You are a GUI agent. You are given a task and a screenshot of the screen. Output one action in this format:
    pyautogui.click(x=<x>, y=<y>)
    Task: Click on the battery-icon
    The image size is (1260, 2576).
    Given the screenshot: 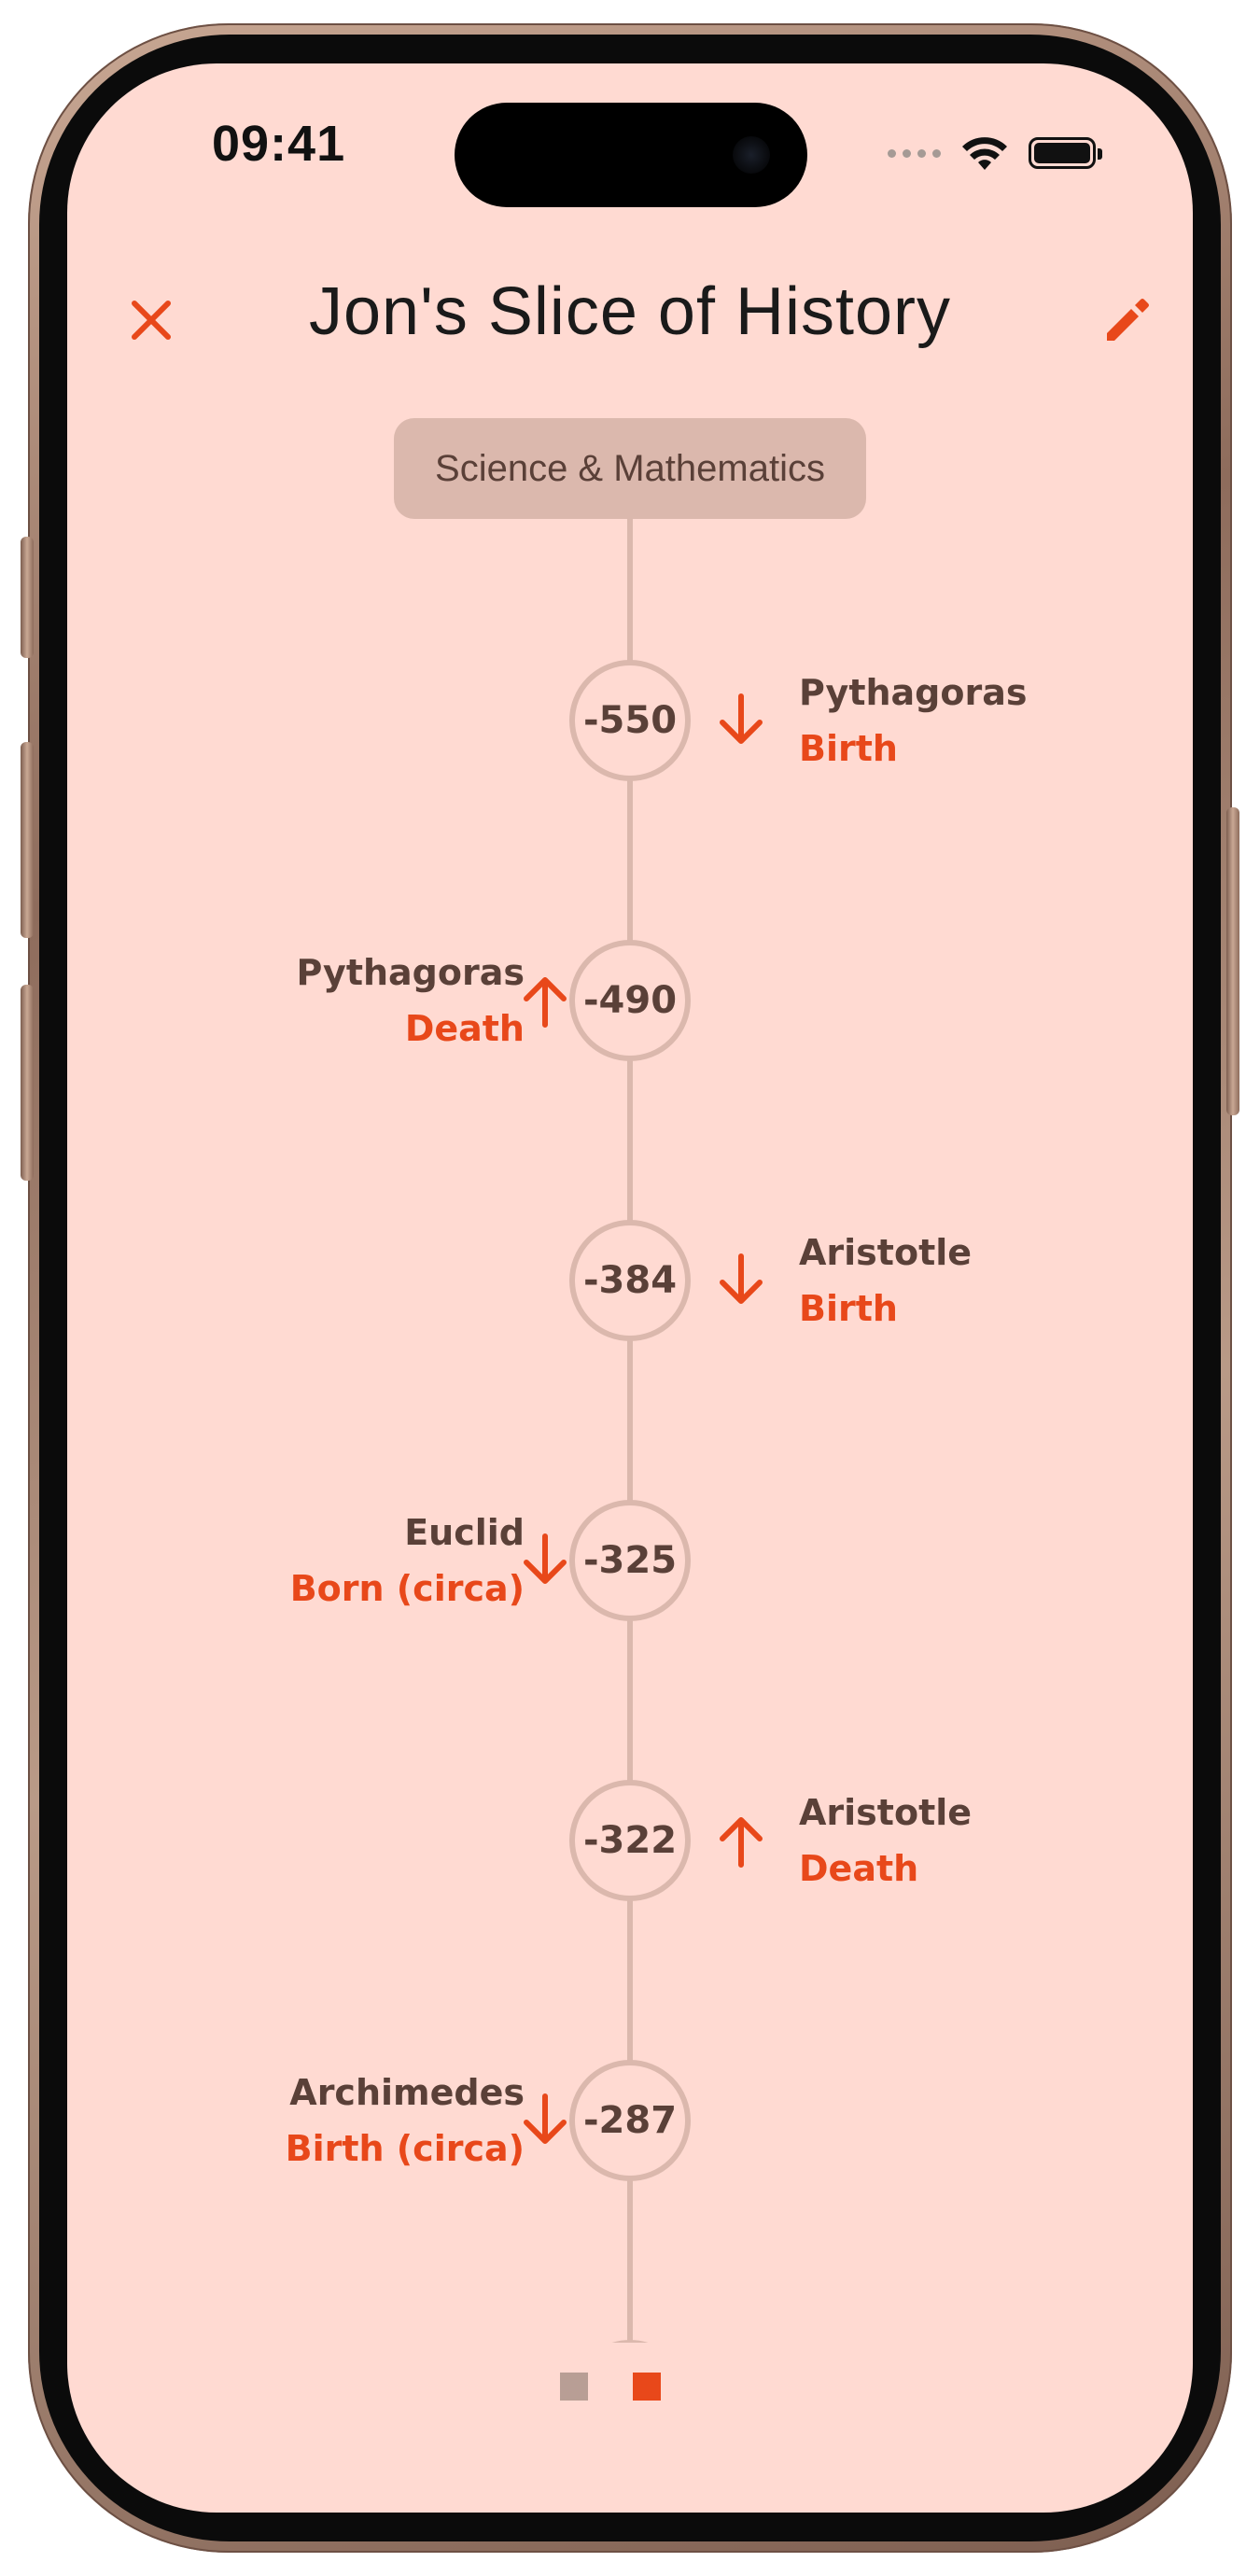 What is the action you would take?
    pyautogui.click(x=1065, y=153)
    